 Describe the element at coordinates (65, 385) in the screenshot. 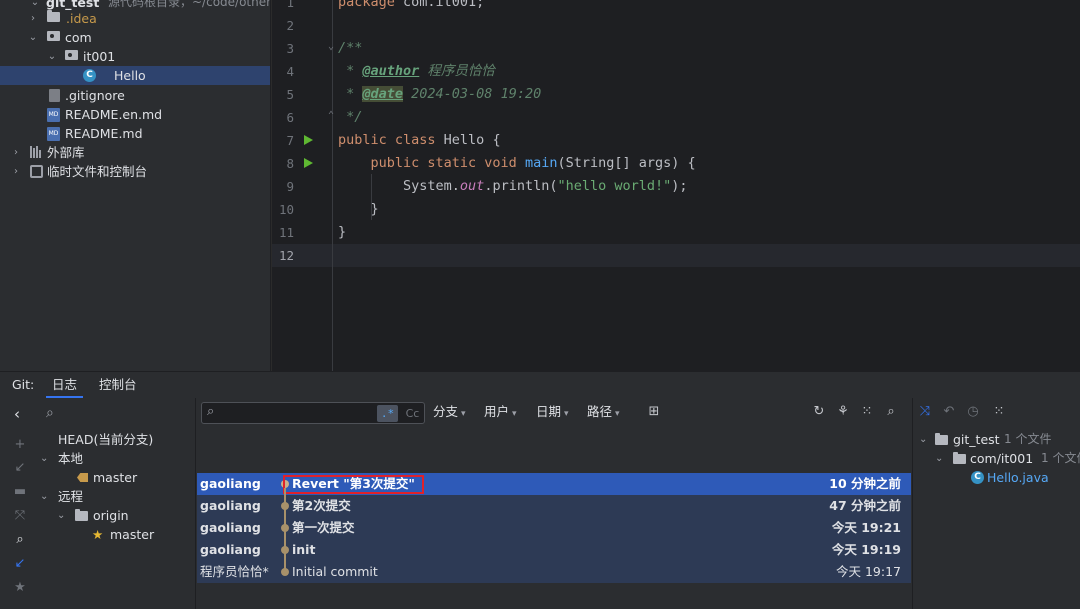

I see `tab-log: 日志` at that location.